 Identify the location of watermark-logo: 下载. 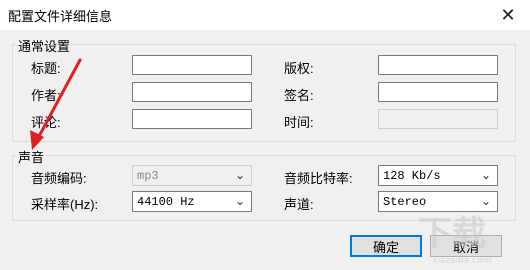
(452, 234).